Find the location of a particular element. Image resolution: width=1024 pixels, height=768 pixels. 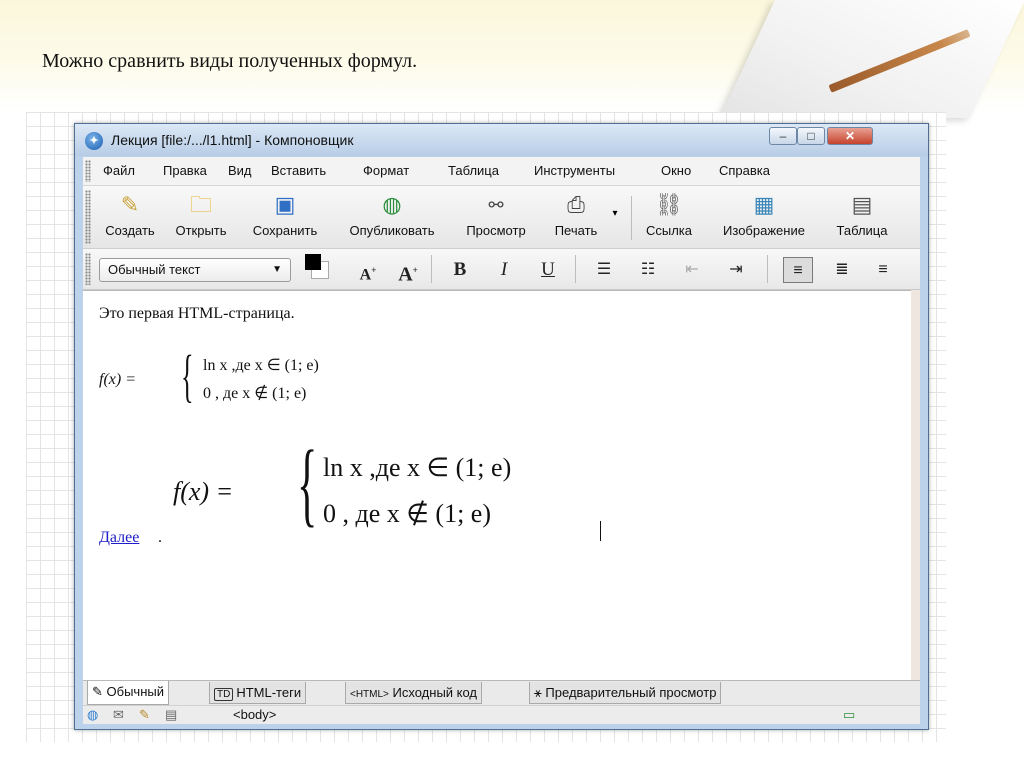

link-suffix: . is located at coordinates (160, 537).